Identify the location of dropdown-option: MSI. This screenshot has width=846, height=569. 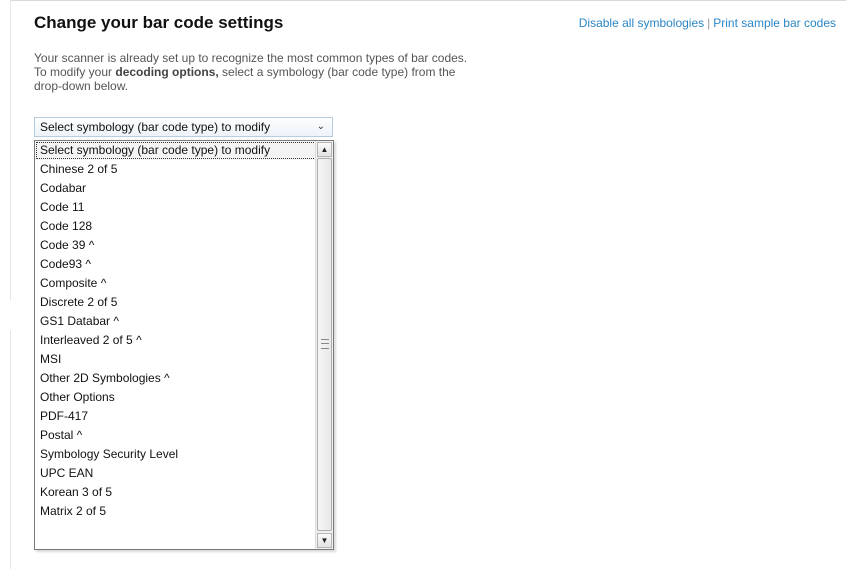
(176, 359).